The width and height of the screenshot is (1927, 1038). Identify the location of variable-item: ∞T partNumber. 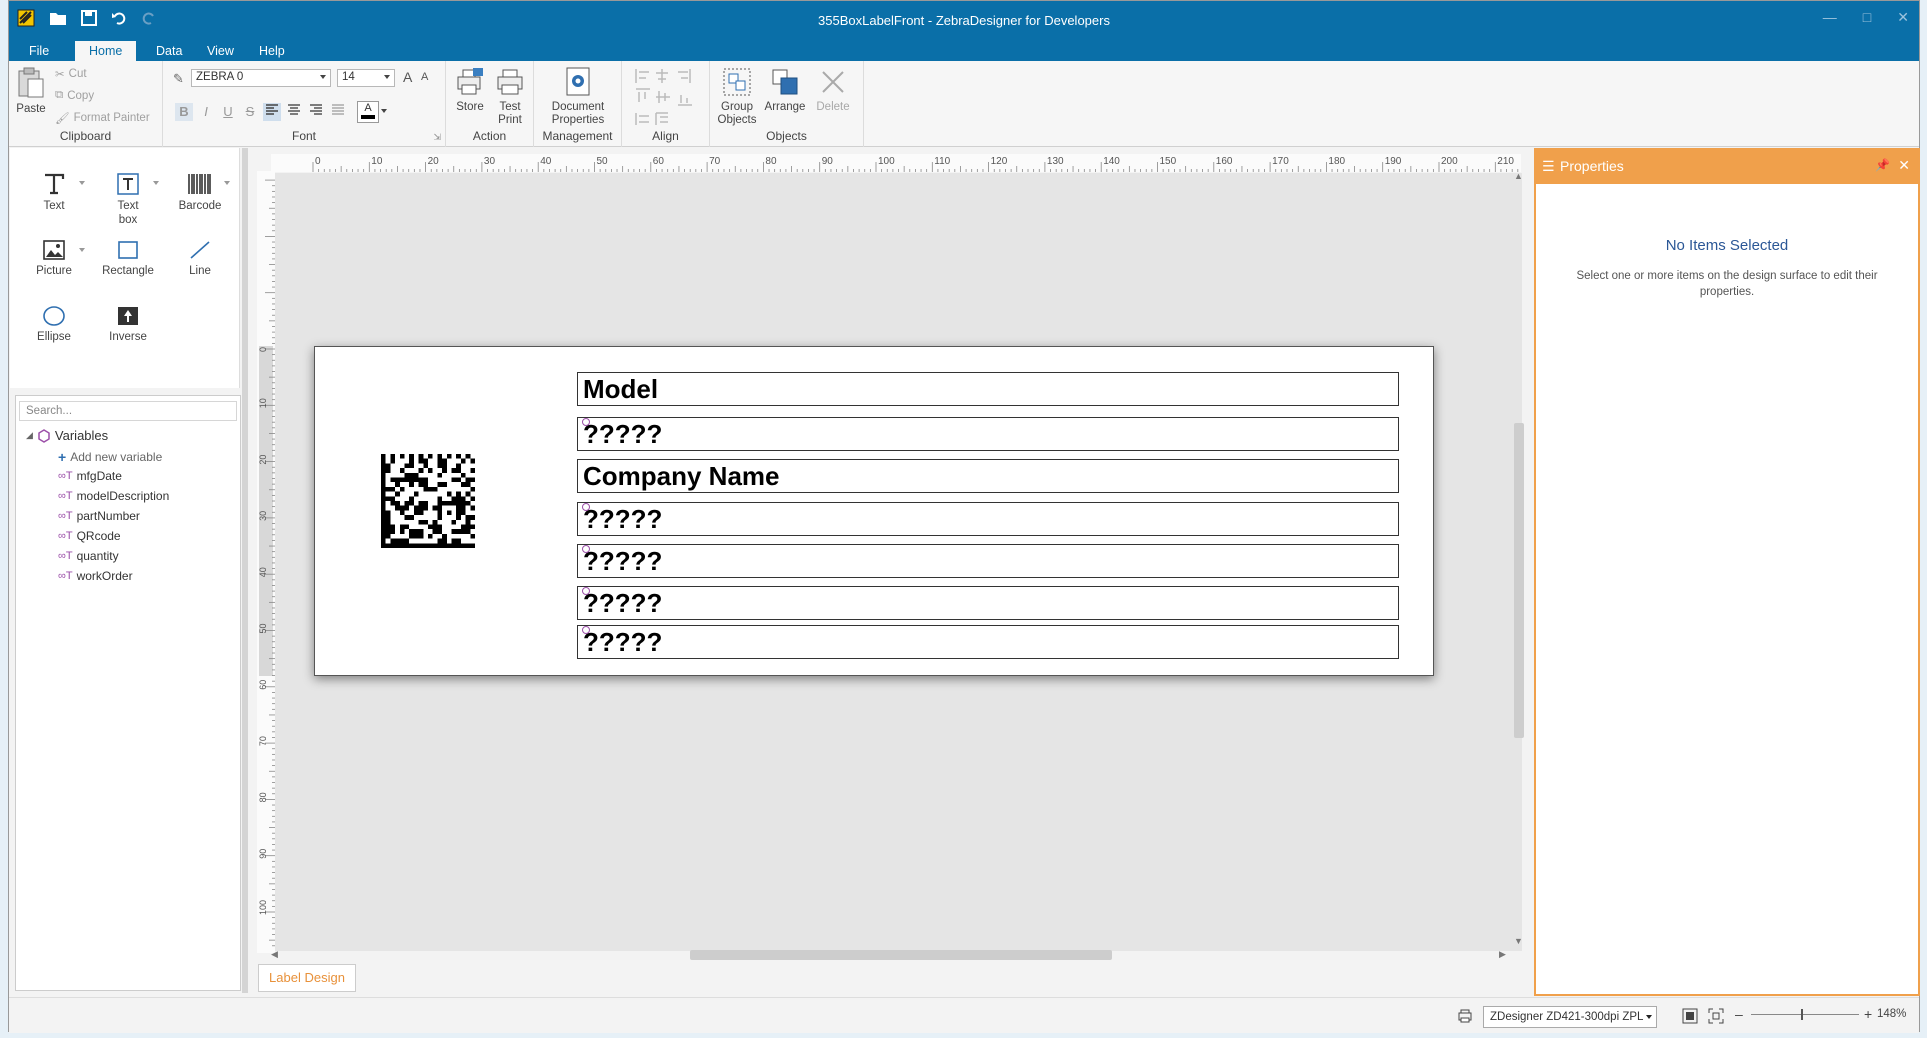
(99, 516).